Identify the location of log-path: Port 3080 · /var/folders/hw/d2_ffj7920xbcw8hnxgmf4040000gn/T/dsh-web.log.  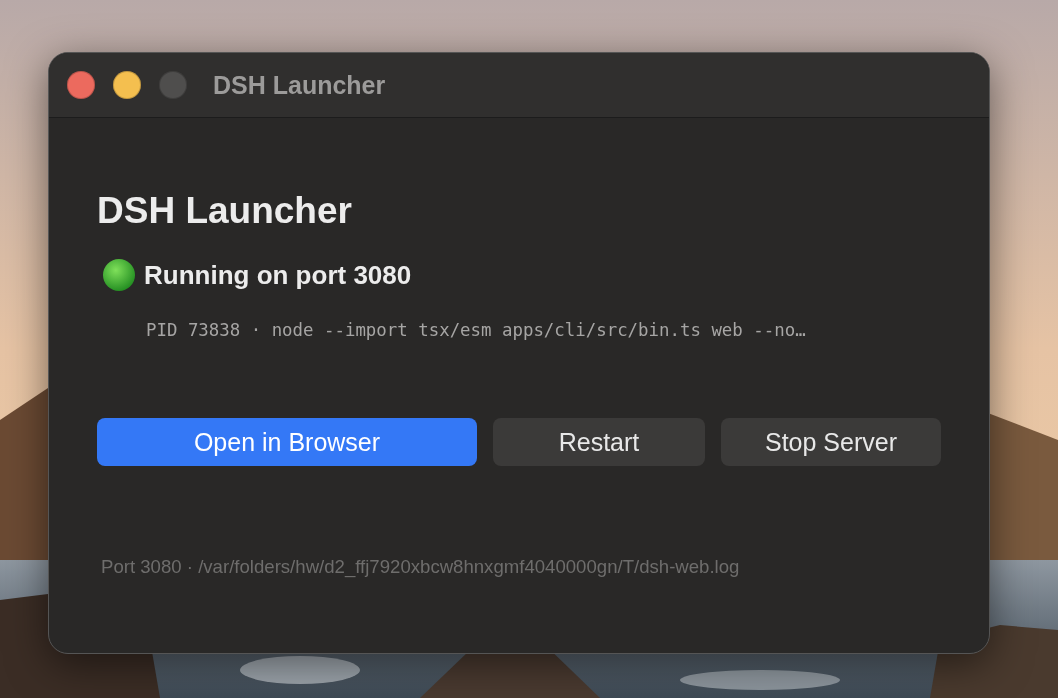
(421, 567).